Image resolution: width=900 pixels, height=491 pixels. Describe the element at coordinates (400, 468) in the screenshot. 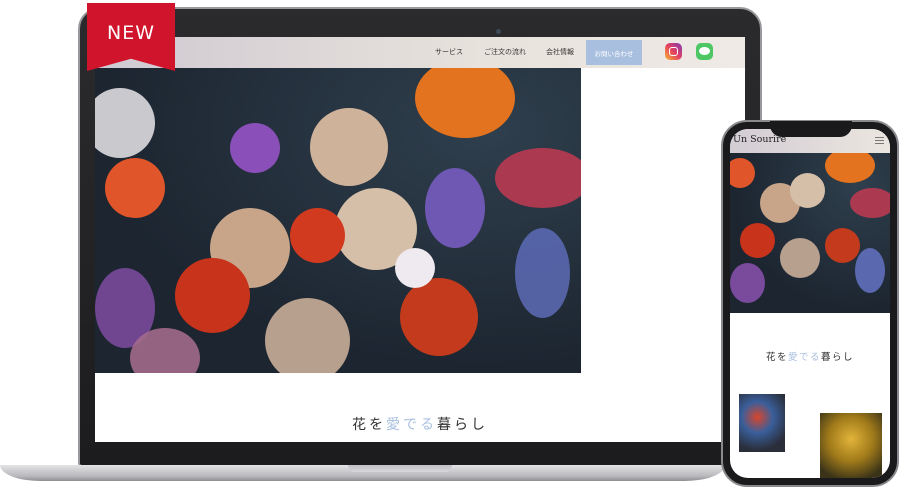

I see `laptop-notch` at that location.